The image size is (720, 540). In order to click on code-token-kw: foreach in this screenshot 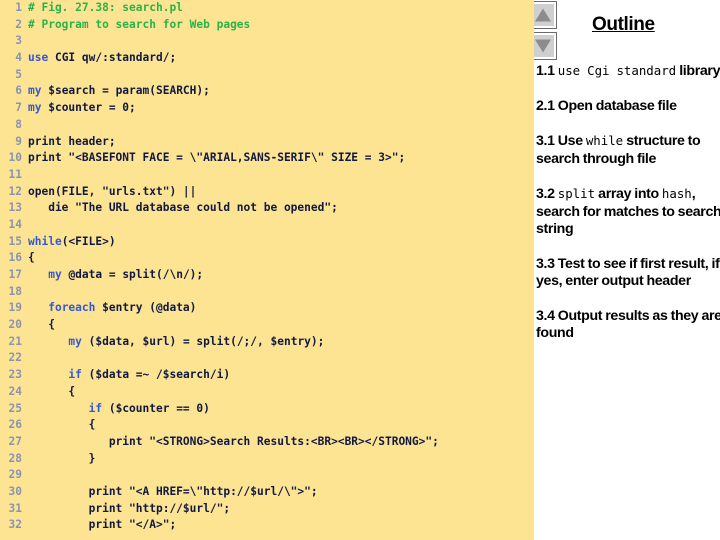, I will do `click(72, 308)`.